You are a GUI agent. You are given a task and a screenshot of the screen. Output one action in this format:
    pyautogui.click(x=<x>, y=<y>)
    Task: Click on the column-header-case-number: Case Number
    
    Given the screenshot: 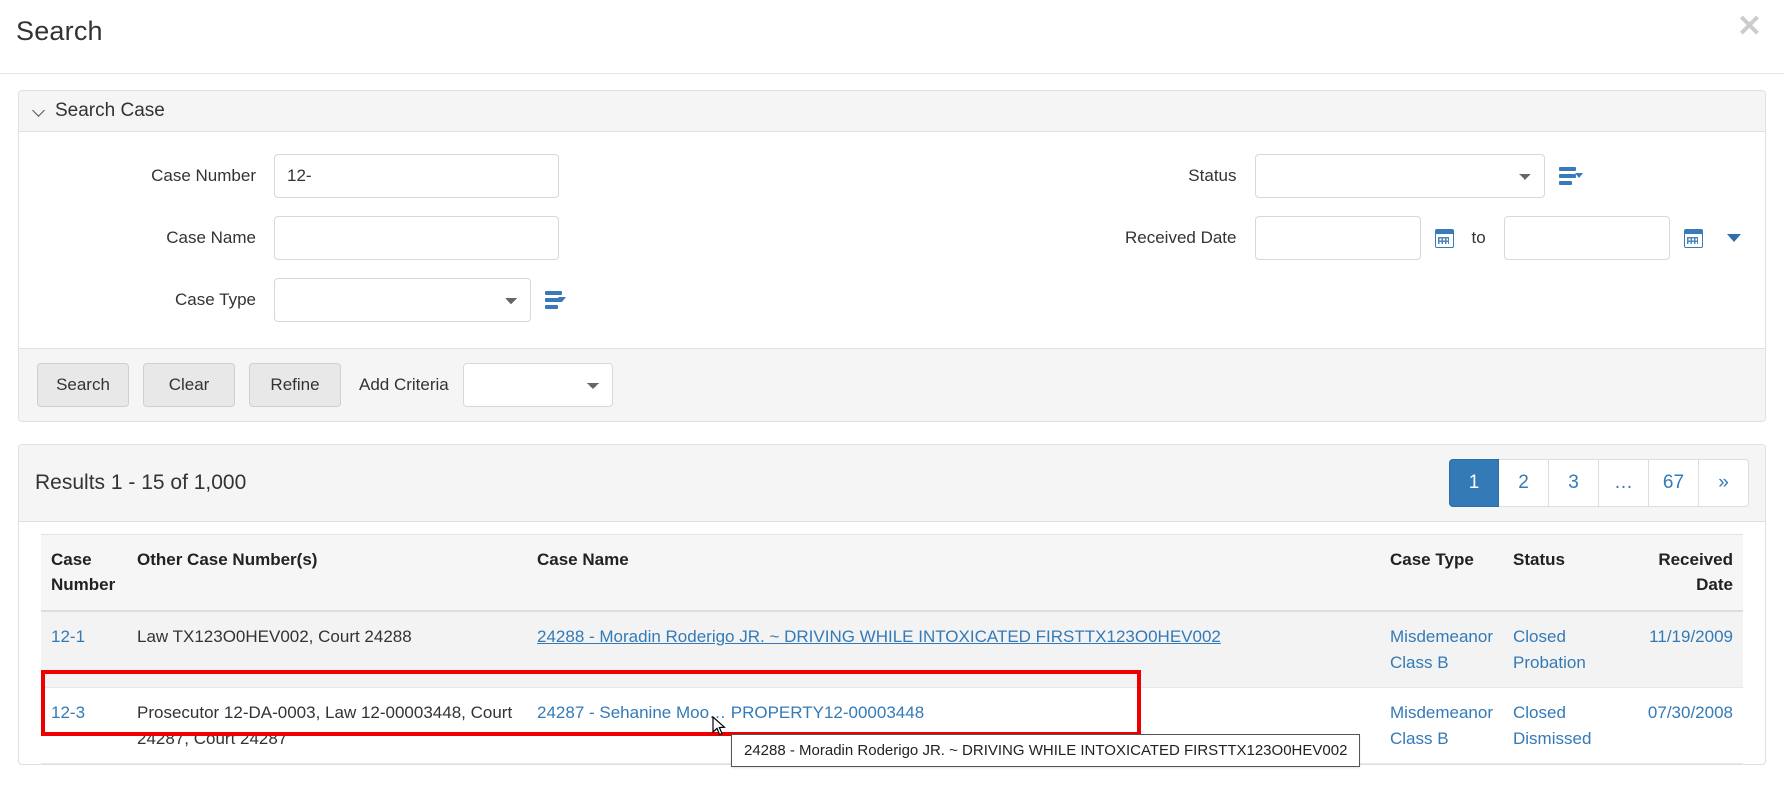 What is the action you would take?
    pyautogui.click(x=84, y=573)
    